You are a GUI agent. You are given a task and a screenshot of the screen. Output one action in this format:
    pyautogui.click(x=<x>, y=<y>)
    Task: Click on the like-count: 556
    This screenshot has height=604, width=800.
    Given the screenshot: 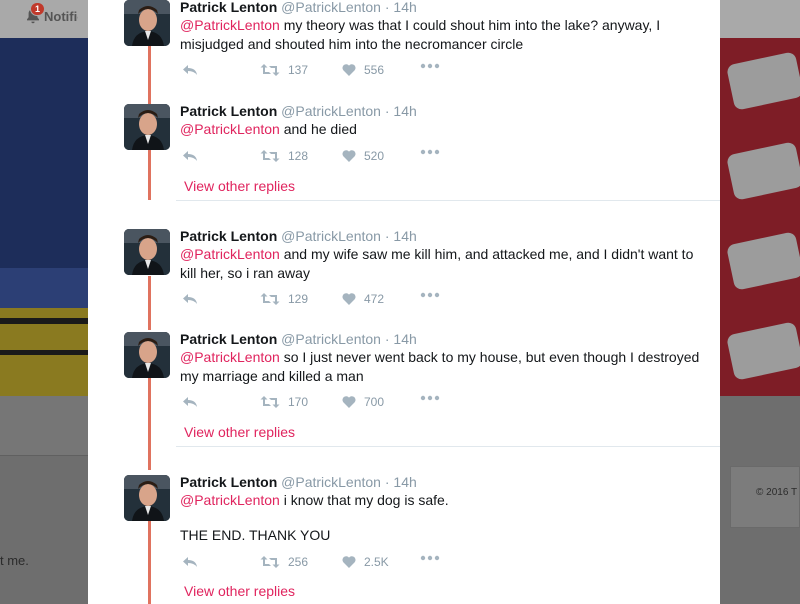 What is the action you would take?
    pyautogui.click(x=374, y=70)
    